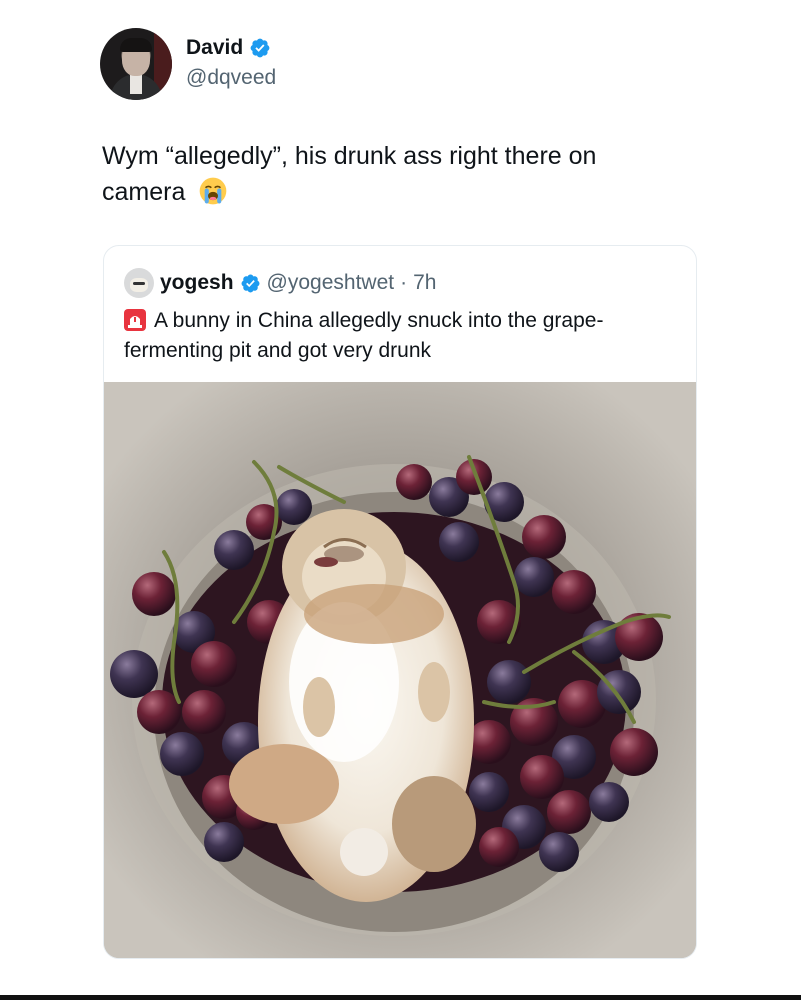 This screenshot has height=1000, width=801. I want to click on quoted-handle: @yogeshtwet, so click(331, 283).